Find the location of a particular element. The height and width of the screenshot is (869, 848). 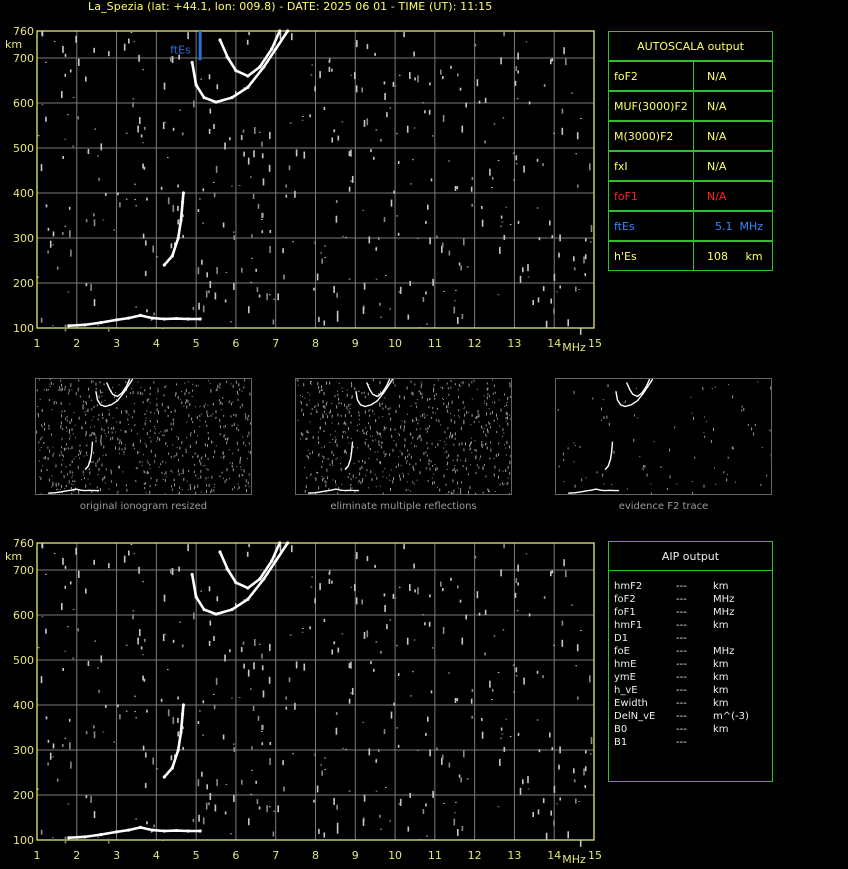

trace-line is located at coordinates (134, 833).